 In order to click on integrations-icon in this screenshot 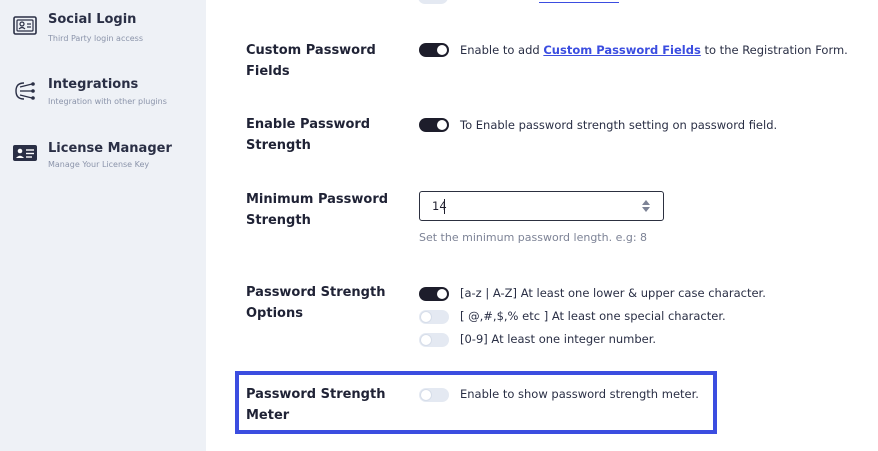, I will do `click(25, 91)`.